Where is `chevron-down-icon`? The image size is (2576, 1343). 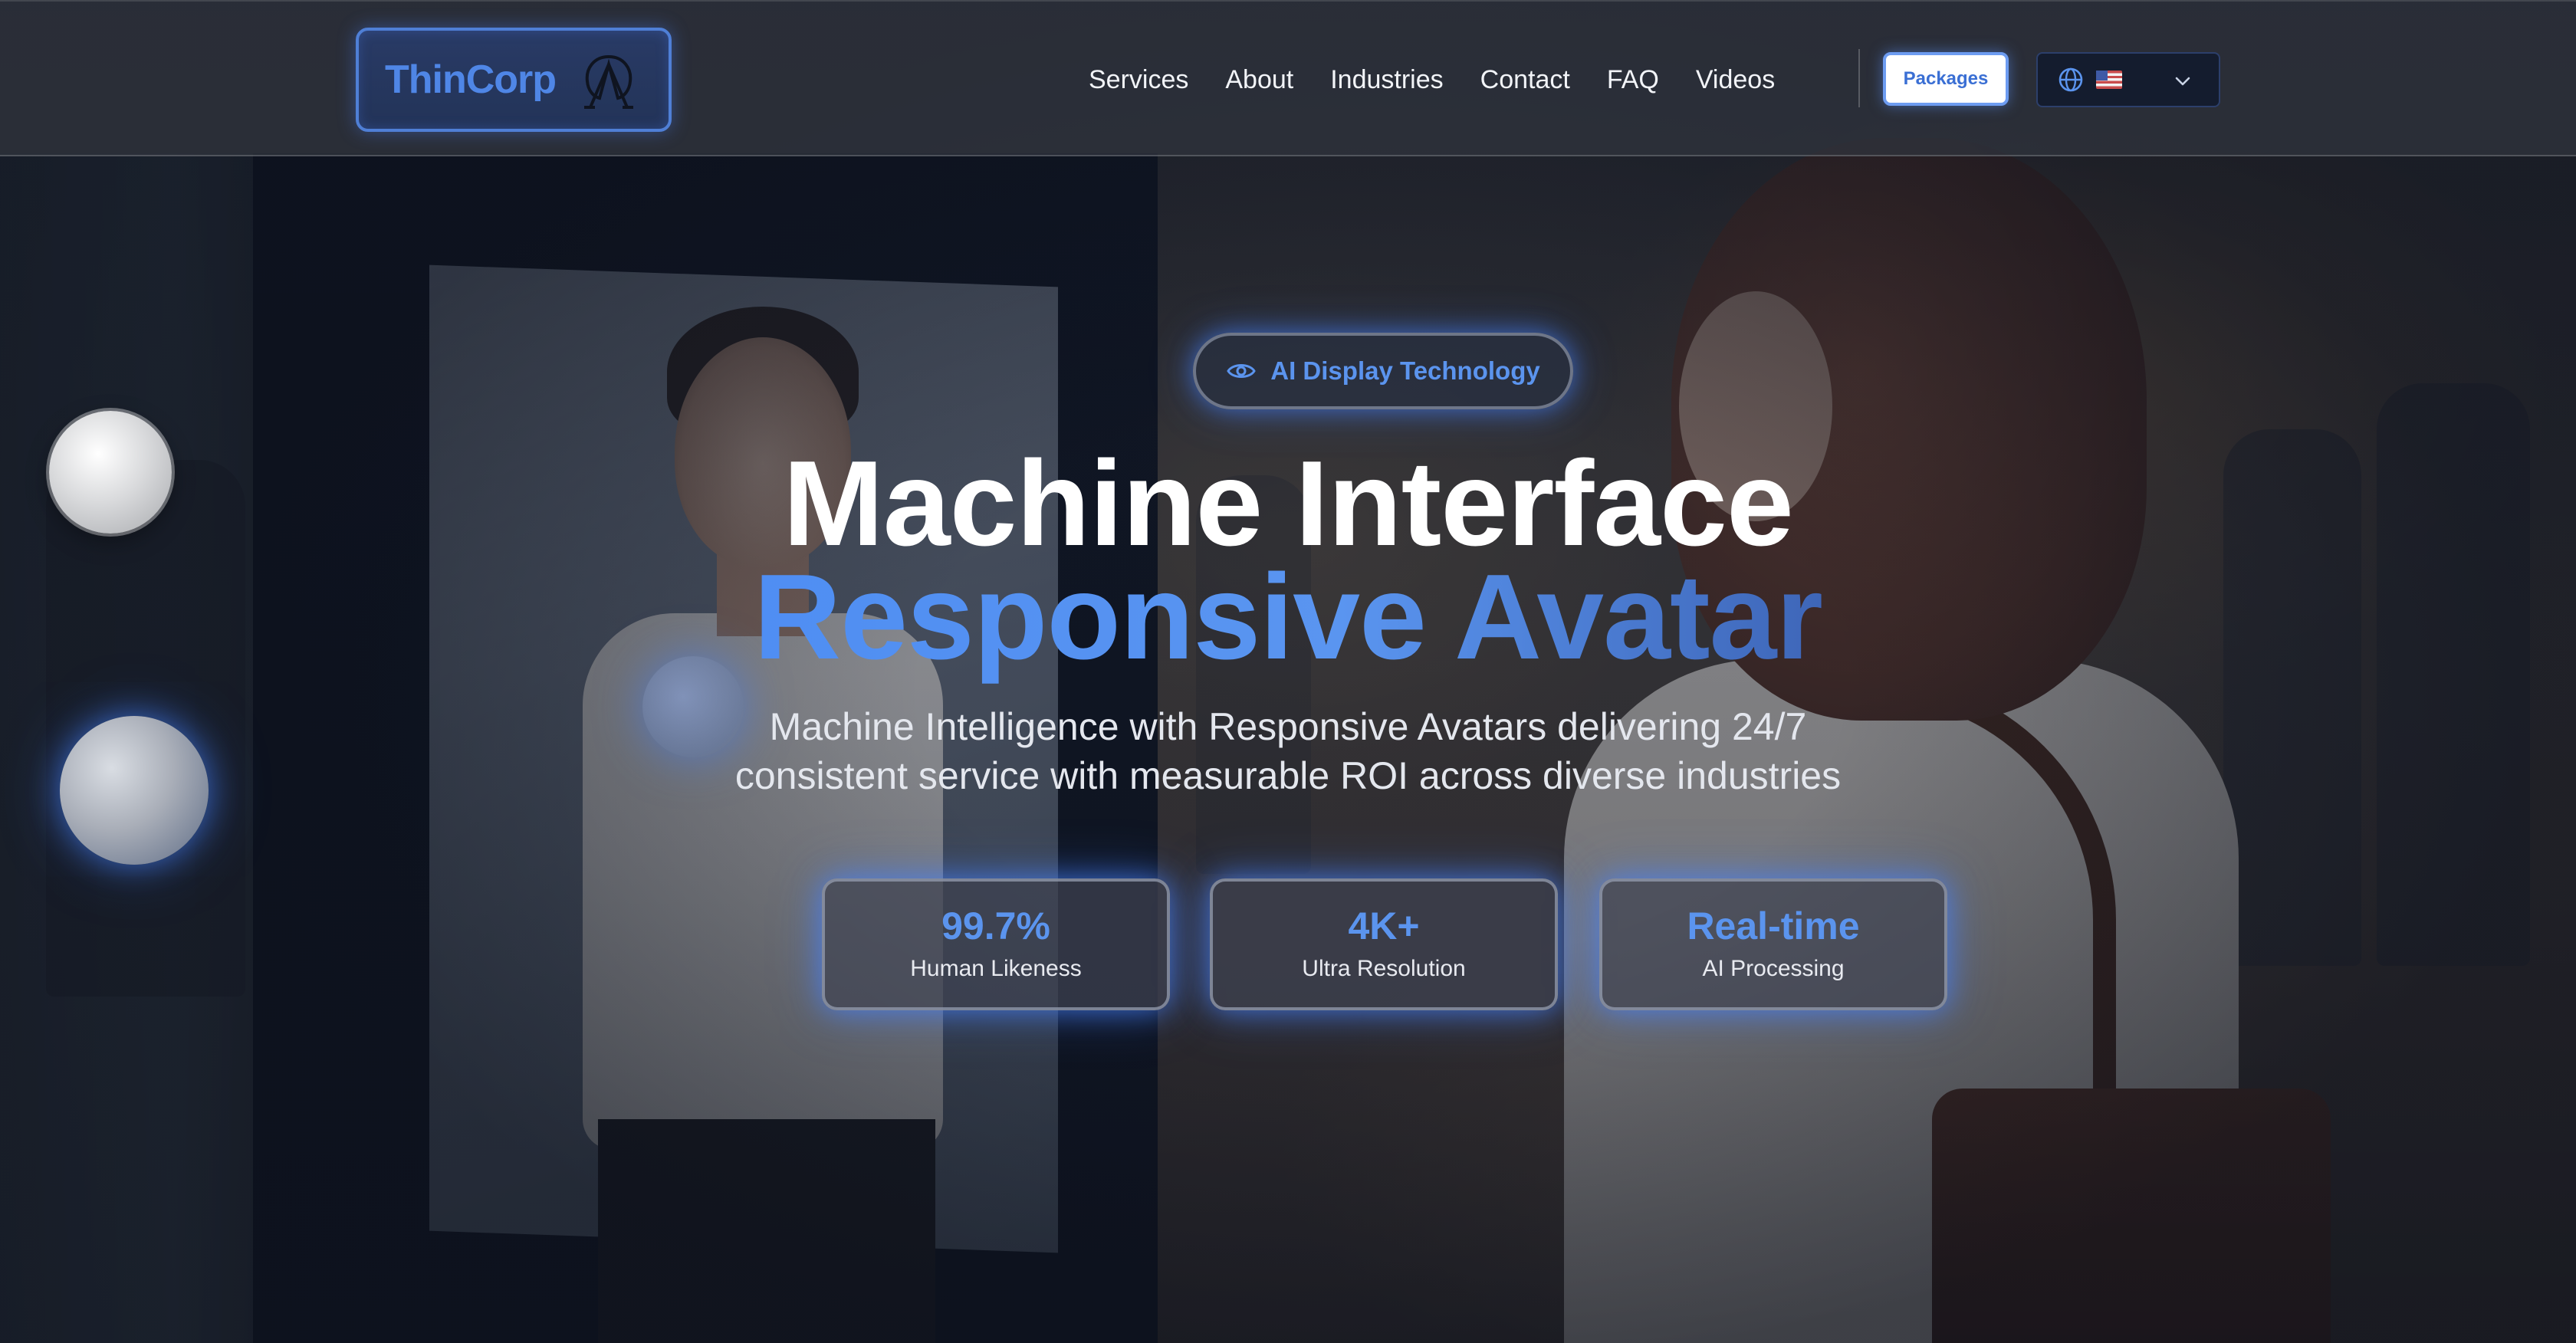 chevron-down-icon is located at coordinates (2182, 82).